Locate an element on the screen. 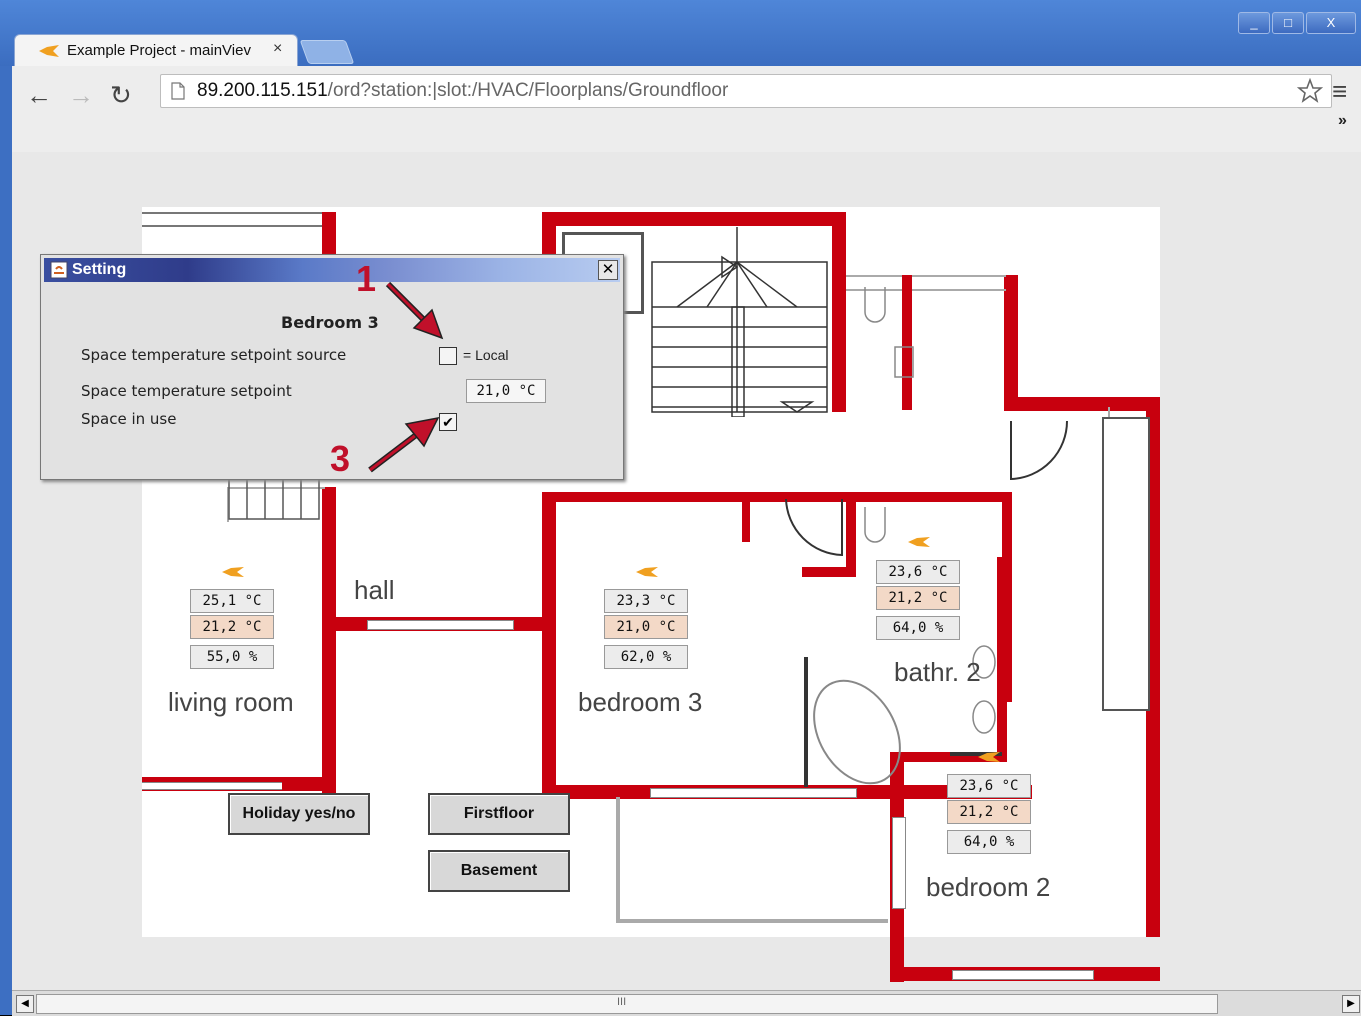  holiday-button: Holiday yes/no is located at coordinates (299, 814).